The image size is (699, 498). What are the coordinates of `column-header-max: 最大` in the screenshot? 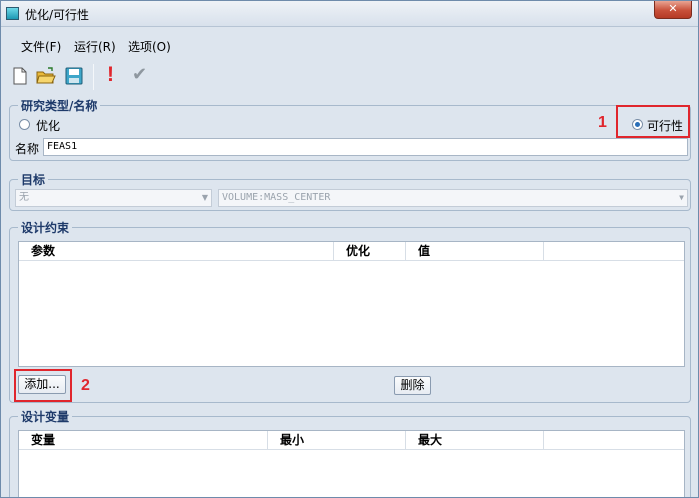 It's located at (475, 440).